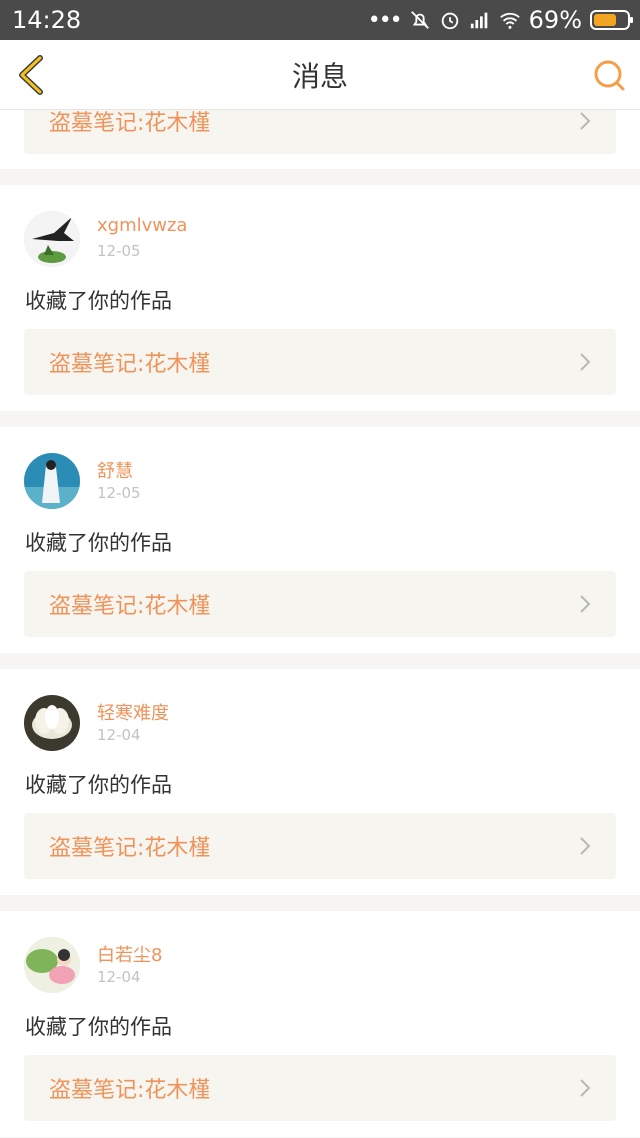 The image size is (640, 1138). Describe the element at coordinates (133, 712) in the screenshot. I see `username: 轻寒难度` at that location.